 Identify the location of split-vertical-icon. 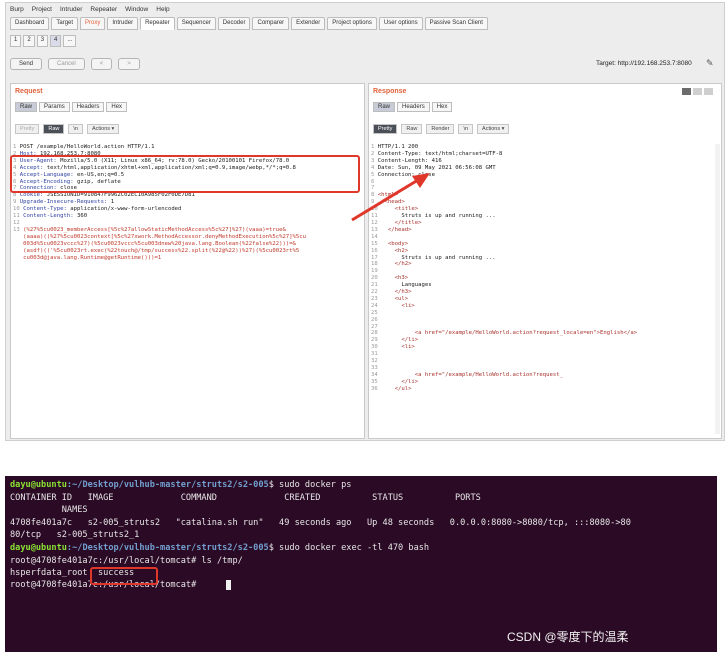
(697, 91).